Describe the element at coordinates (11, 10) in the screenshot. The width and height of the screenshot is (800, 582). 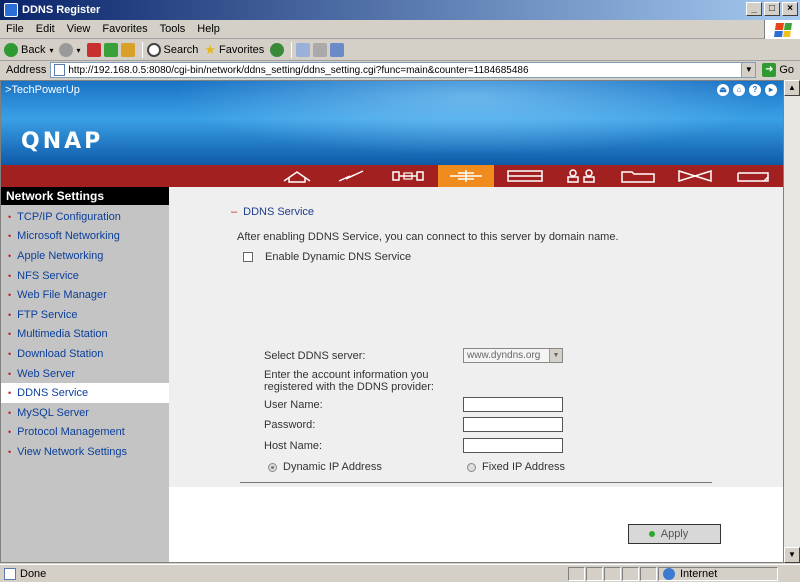
I see `ie-app-icon` at that location.